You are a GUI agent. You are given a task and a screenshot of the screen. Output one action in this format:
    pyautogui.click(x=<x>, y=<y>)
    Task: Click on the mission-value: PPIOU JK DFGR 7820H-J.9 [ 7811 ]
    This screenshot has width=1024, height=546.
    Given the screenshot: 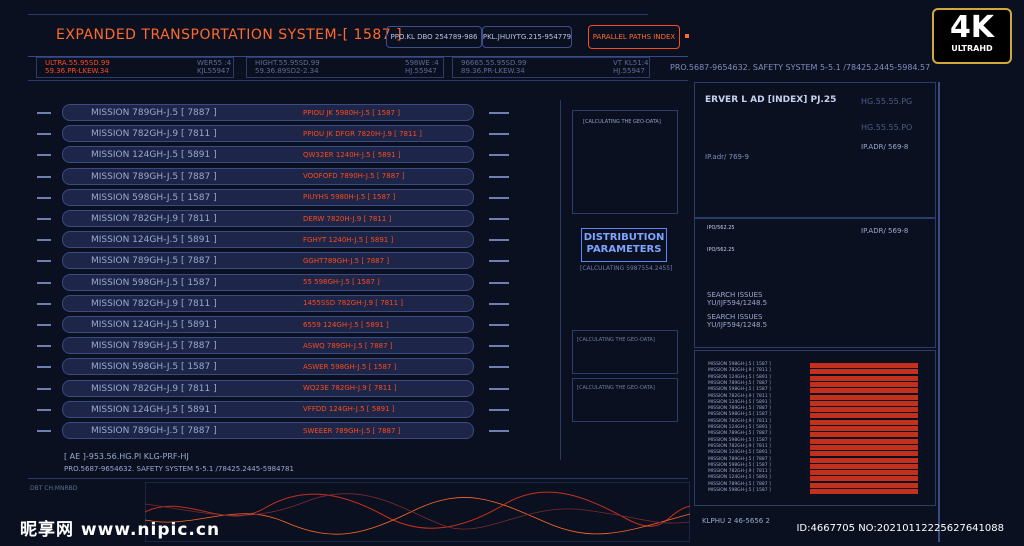 What is the action you would take?
    pyautogui.click(x=362, y=133)
    